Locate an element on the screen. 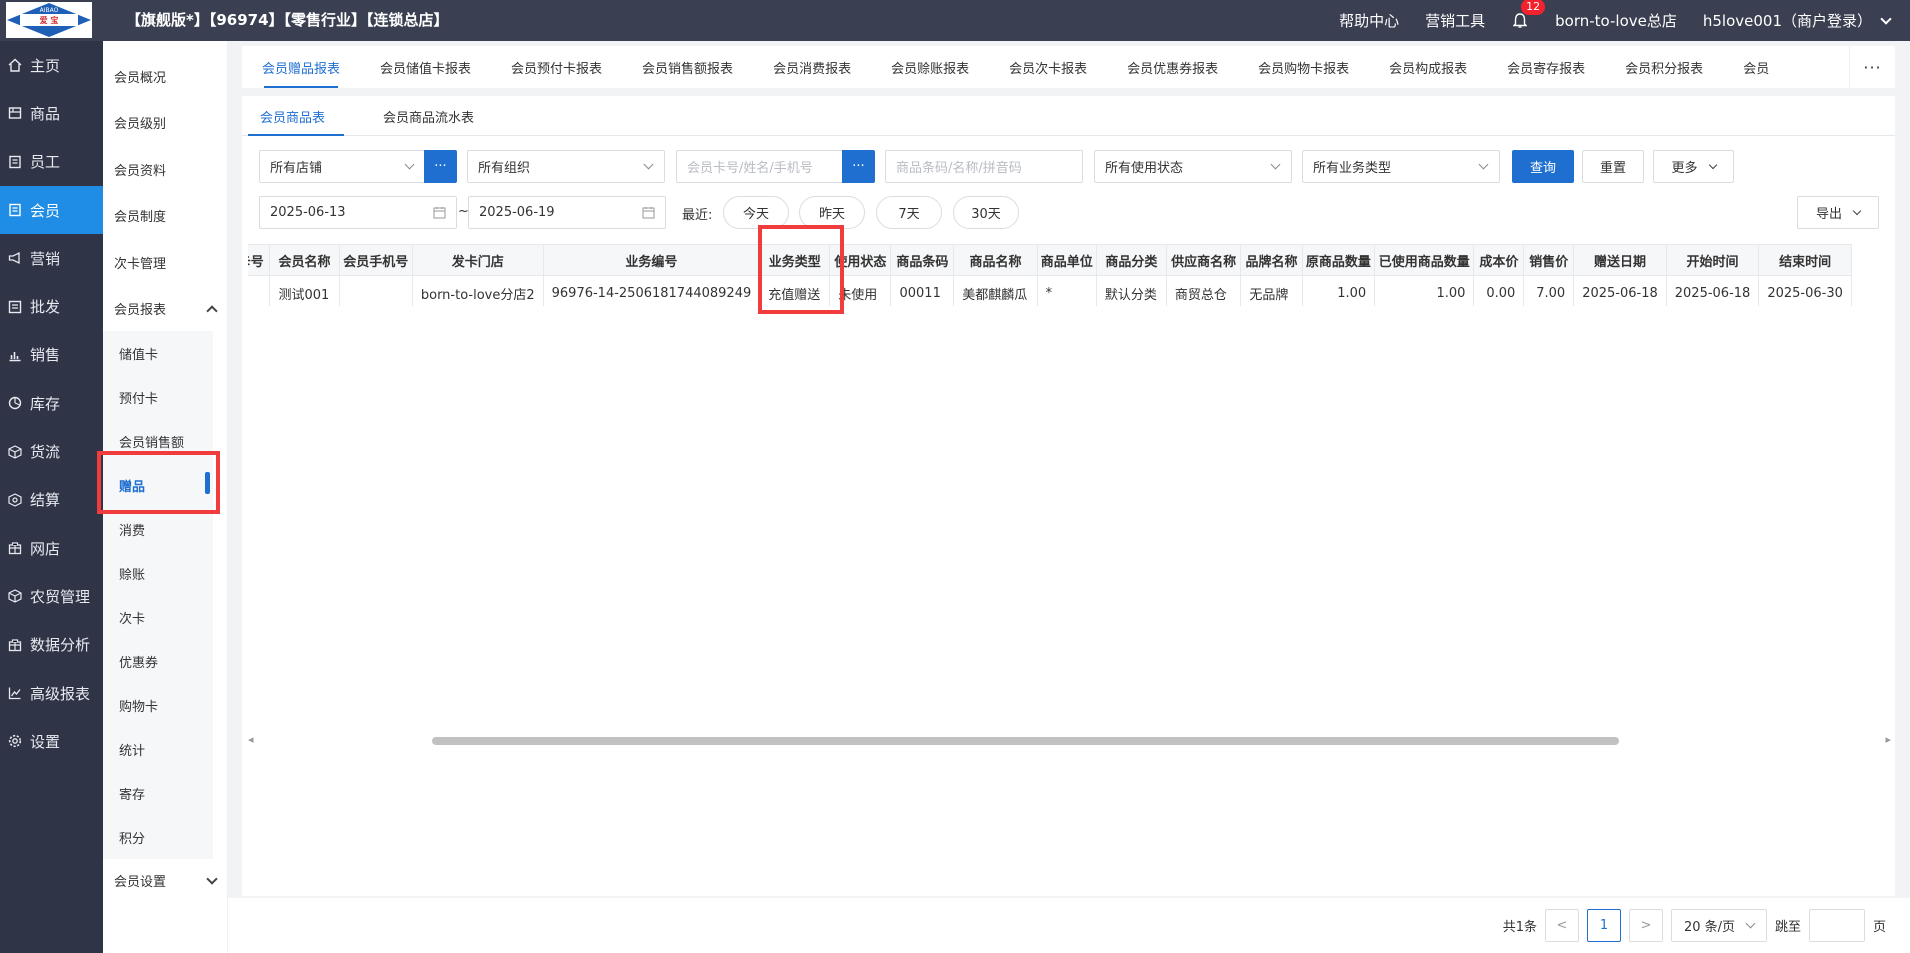  col-header: 供应商名称 is located at coordinates (1203, 260).